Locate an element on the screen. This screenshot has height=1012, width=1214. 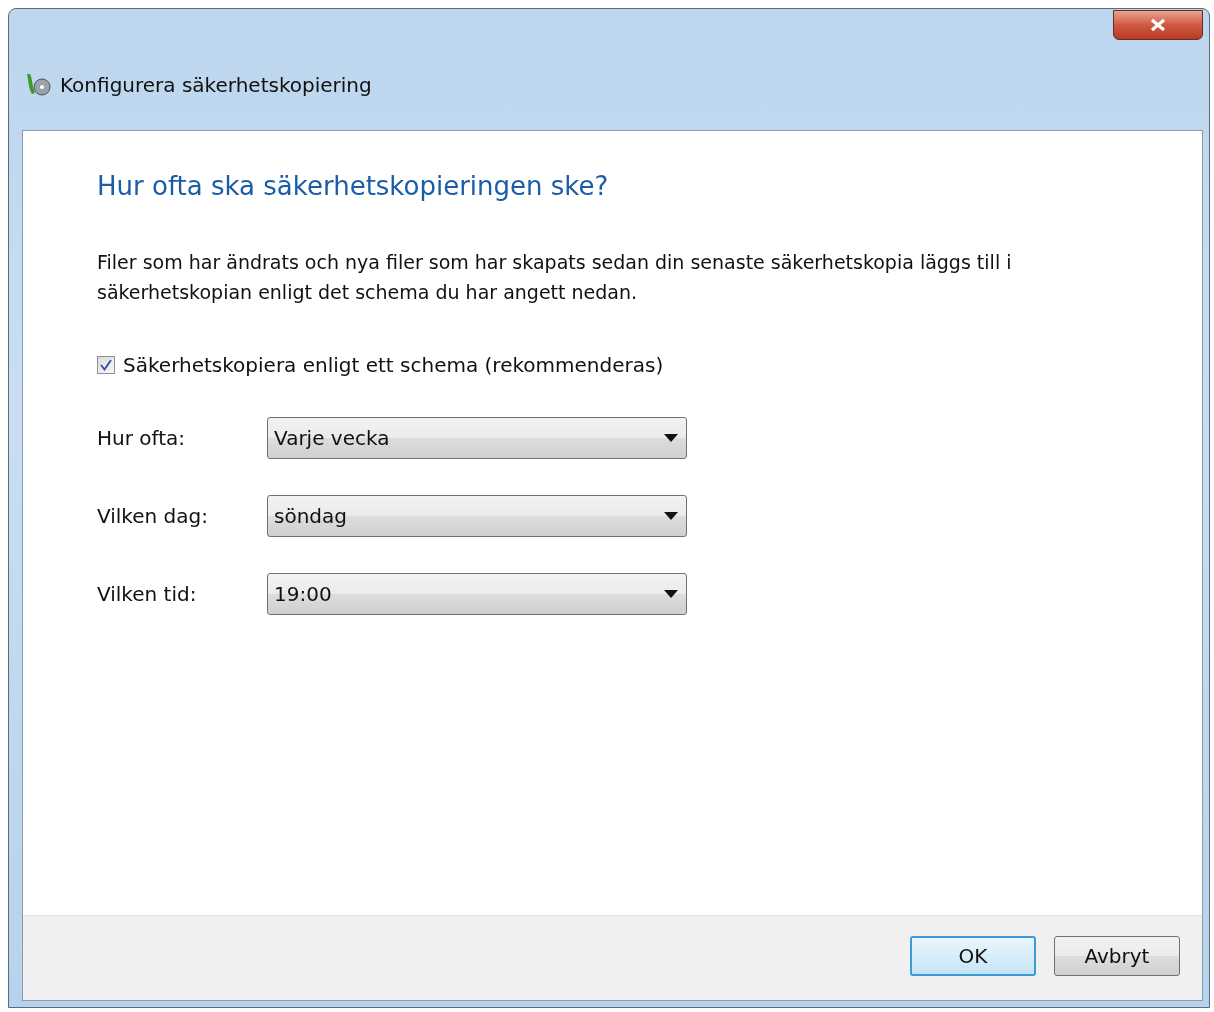
close-icon is located at coordinates (1158, 25).